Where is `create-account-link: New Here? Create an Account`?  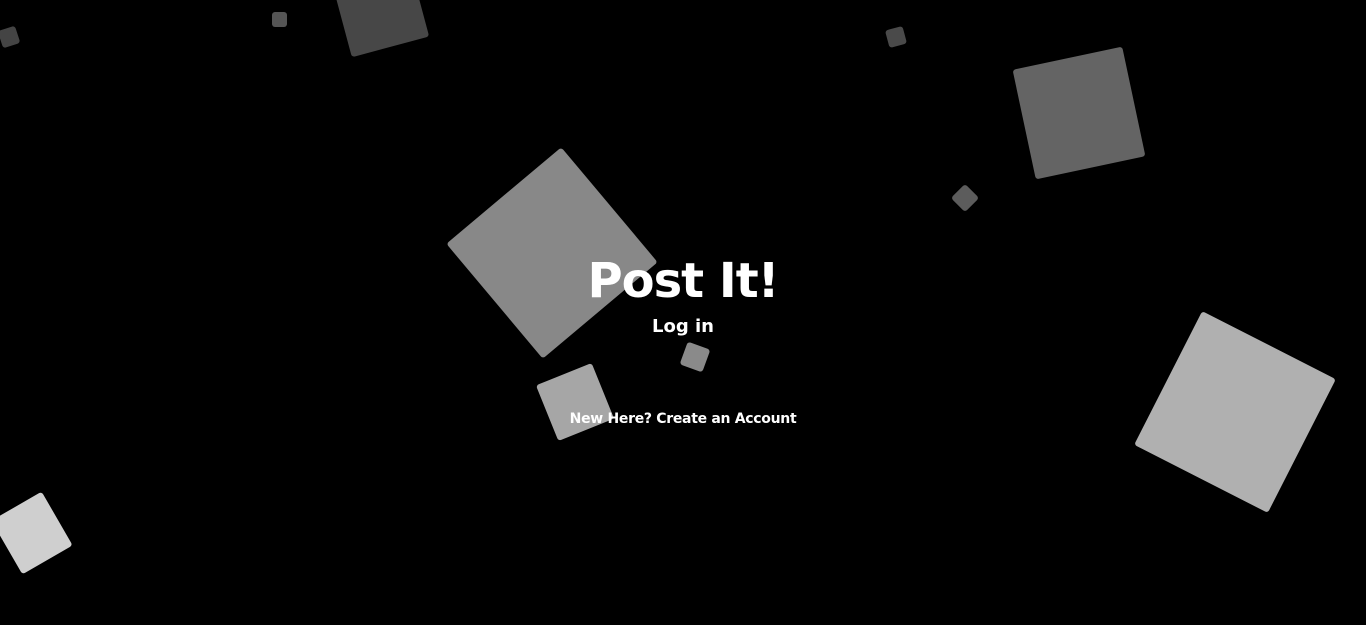
create-account-link: New Here? Create an Account is located at coordinates (683, 419).